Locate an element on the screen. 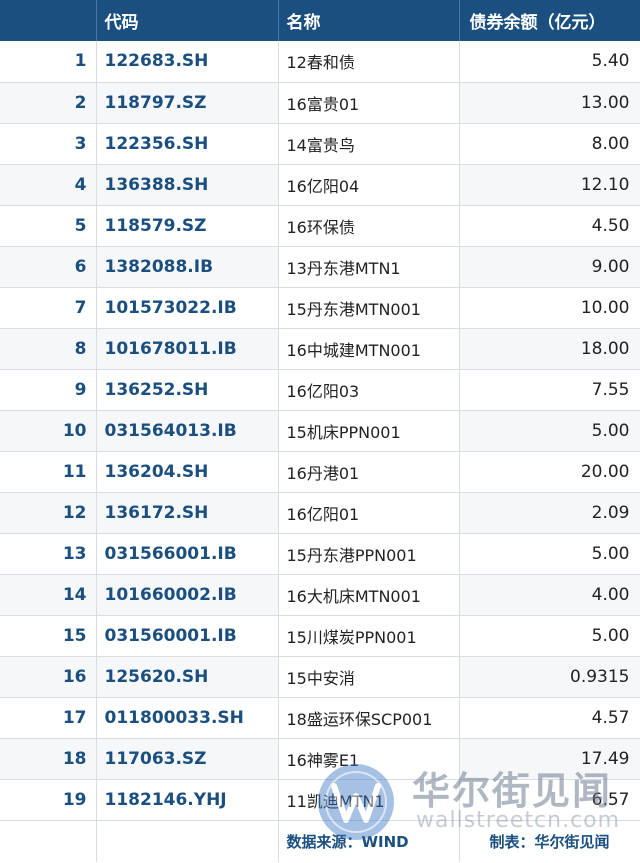 The image size is (640, 863). bond-code: 136172.SH is located at coordinates (187, 512).